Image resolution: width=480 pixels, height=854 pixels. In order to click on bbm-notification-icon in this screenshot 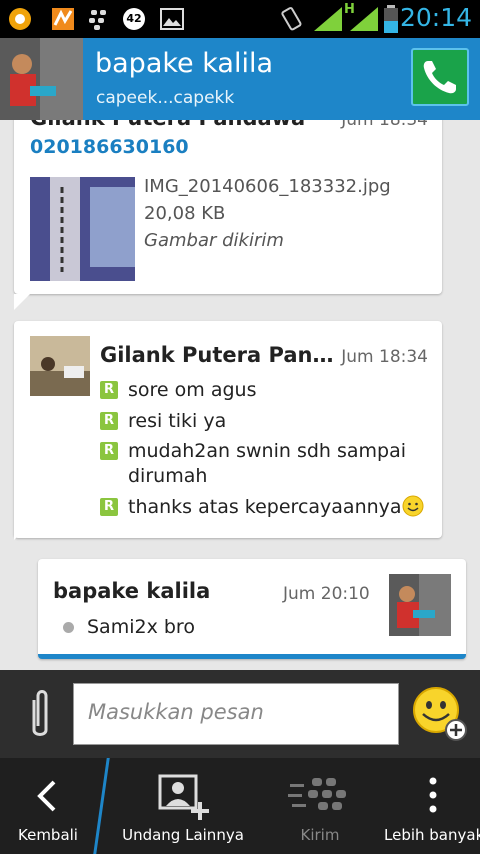, I will do `click(97, 20)`.